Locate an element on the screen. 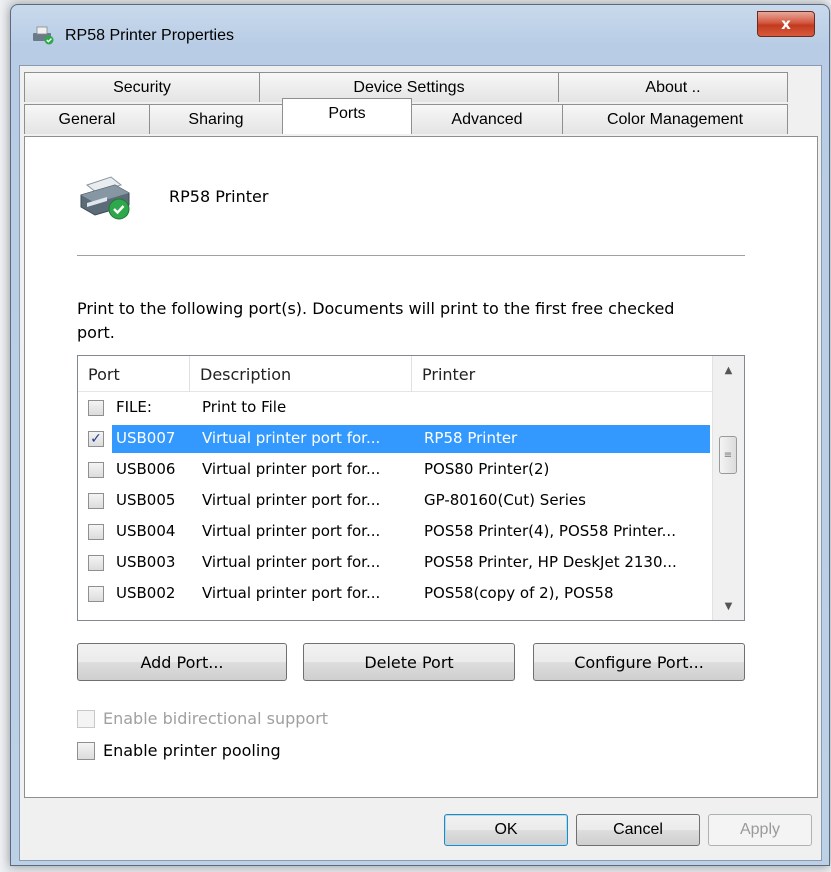 Image resolution: width=831 pixels, height=872 pixels. tab-general: General is located at coordinates (87, 119).